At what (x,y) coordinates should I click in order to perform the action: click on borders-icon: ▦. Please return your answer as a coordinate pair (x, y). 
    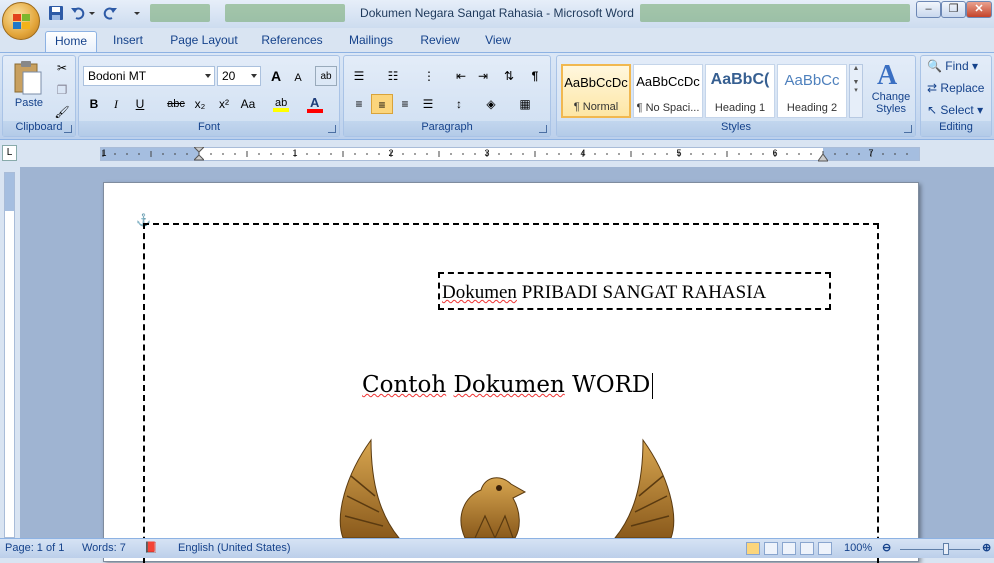
    Looking at the image, I should click on (525, 104).